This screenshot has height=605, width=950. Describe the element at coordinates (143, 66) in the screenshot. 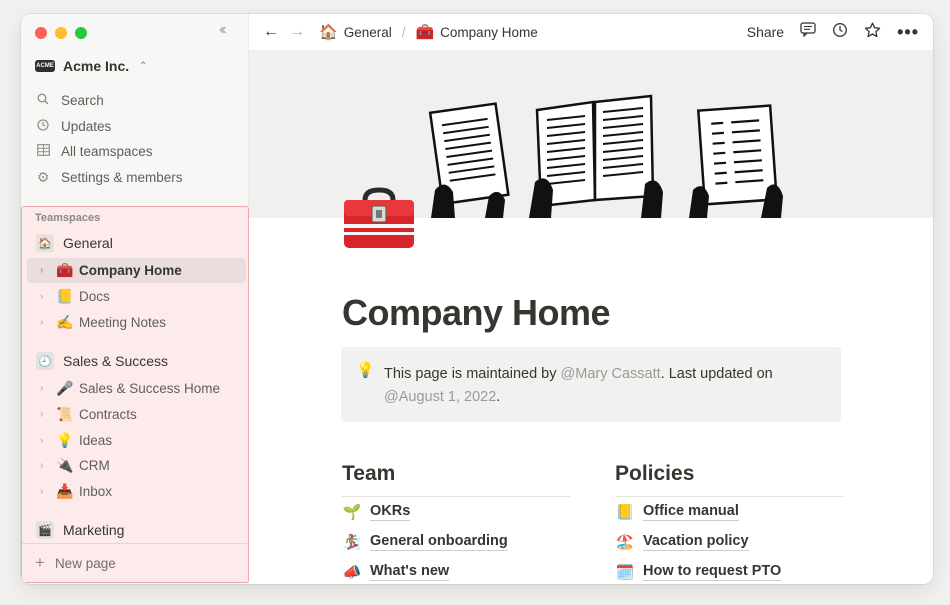

I see `chevron-updown-icon: ⌃` at that location.